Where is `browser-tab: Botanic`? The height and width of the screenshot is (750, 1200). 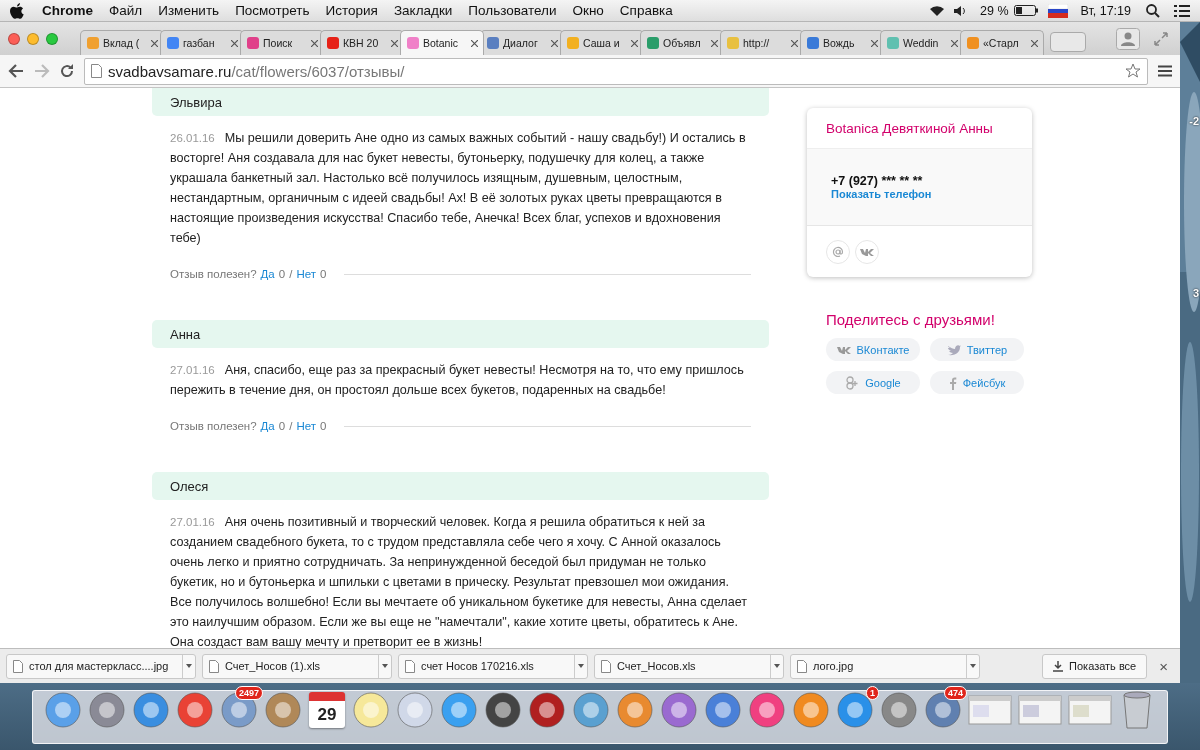
browser-tab: Botanic is located at coordinates (442, 42).